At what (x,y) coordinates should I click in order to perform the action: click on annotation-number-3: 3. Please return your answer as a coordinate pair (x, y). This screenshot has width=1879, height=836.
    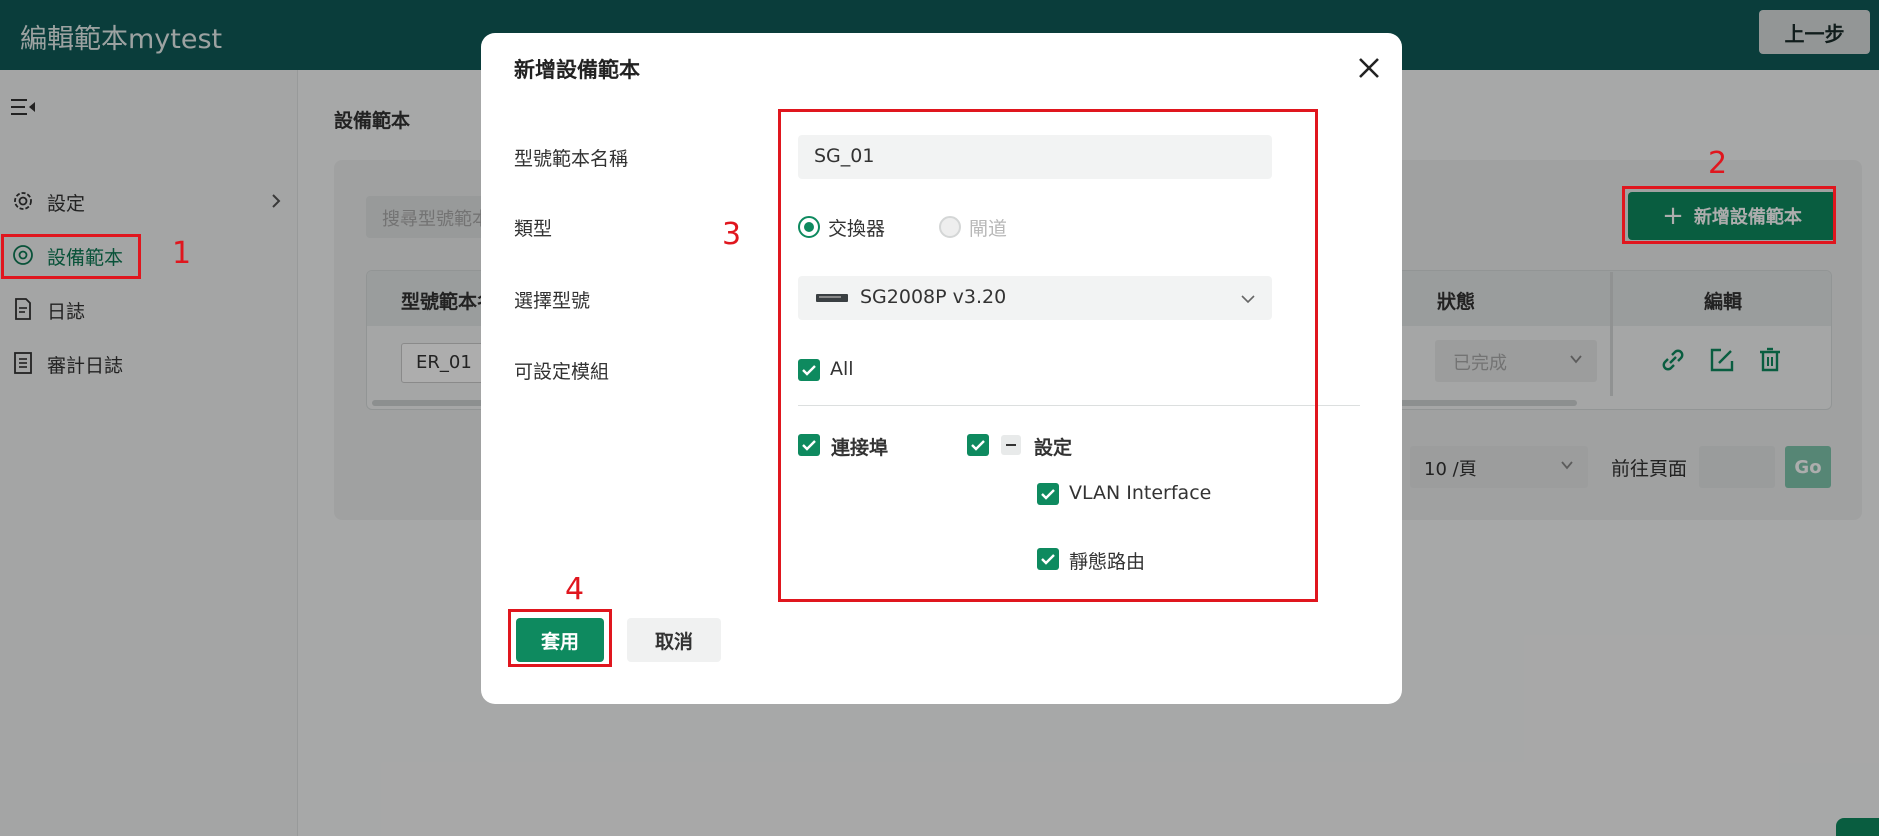
    Looking at the image, I should click on (732, 234).